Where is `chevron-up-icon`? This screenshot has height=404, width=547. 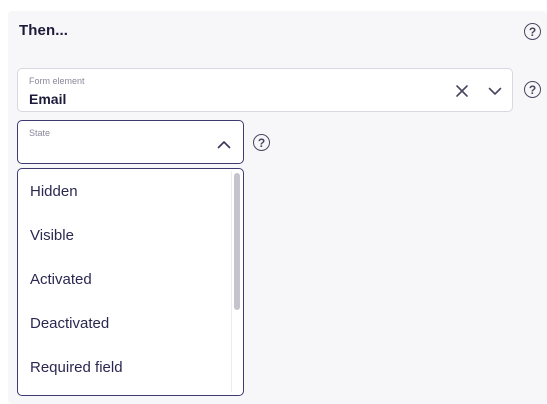
chevron-up-icon is located at coordinates (224, 145).